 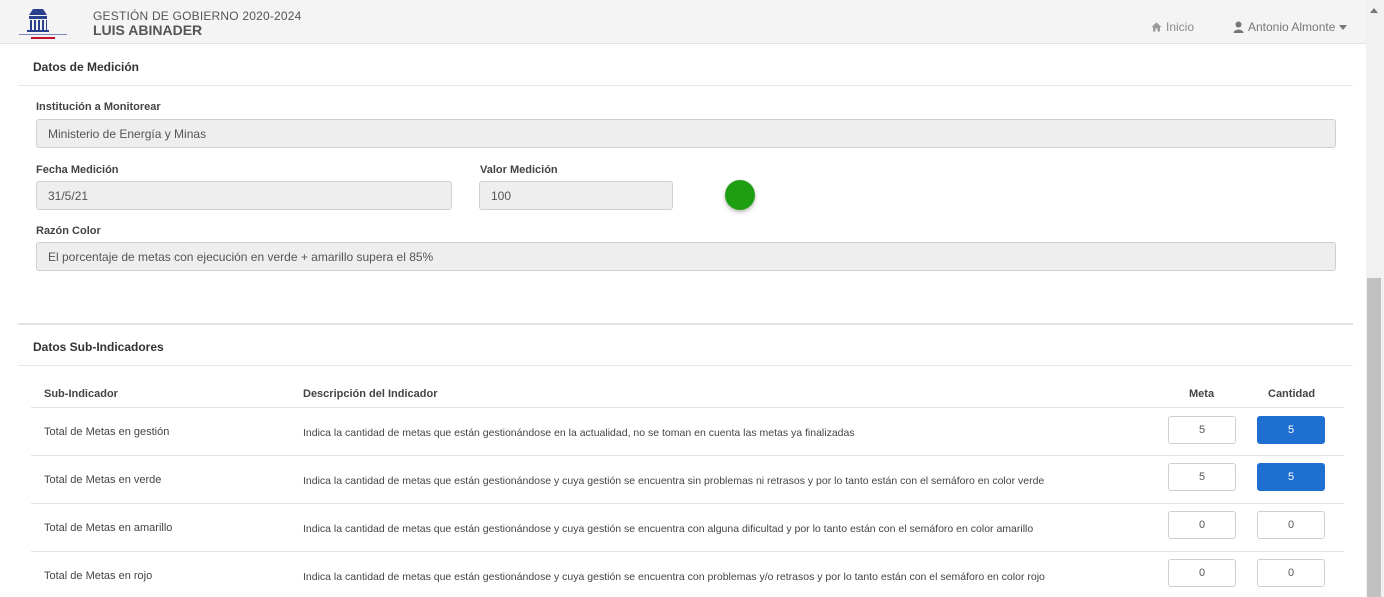 What do you see at coordinates (370, 394) in the screenshot?
I see `column-header-descripcion: Descripción del Indicador` at bounding box center [370, 394].